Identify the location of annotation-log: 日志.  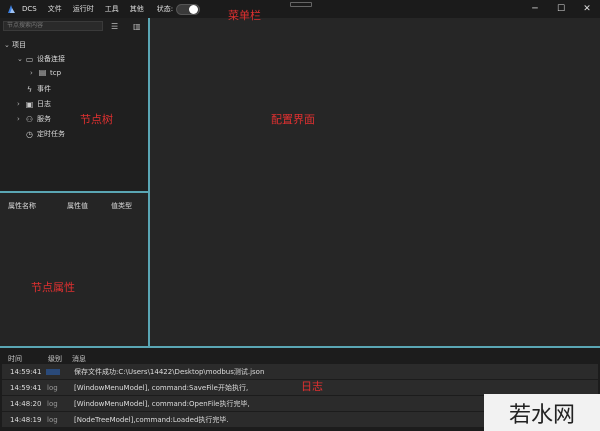
(312, 386).